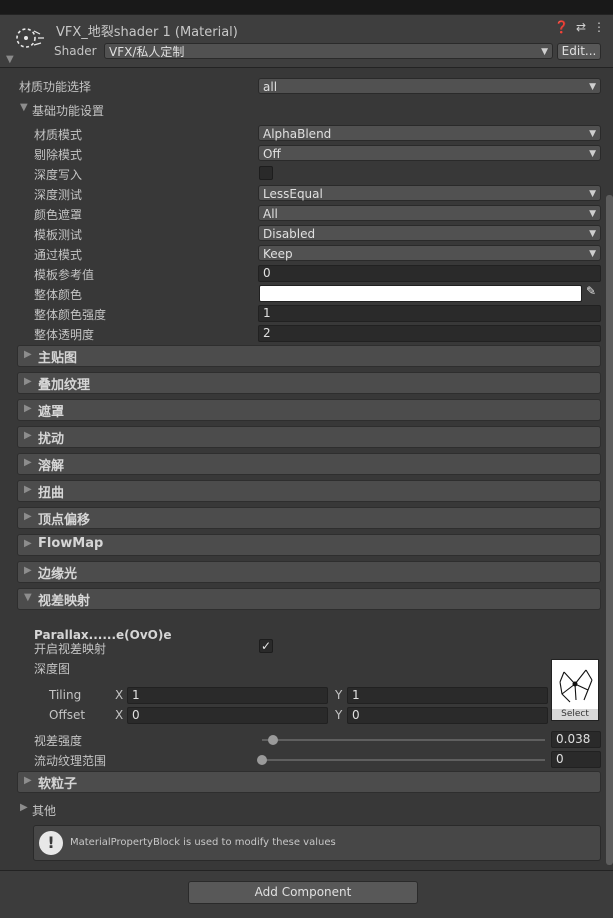 The width and height of the screenshot is (613, 918). Describe the element at coordinates (293, 194) in the screenshot. I see `ztest-value: LessEqual` at that location.